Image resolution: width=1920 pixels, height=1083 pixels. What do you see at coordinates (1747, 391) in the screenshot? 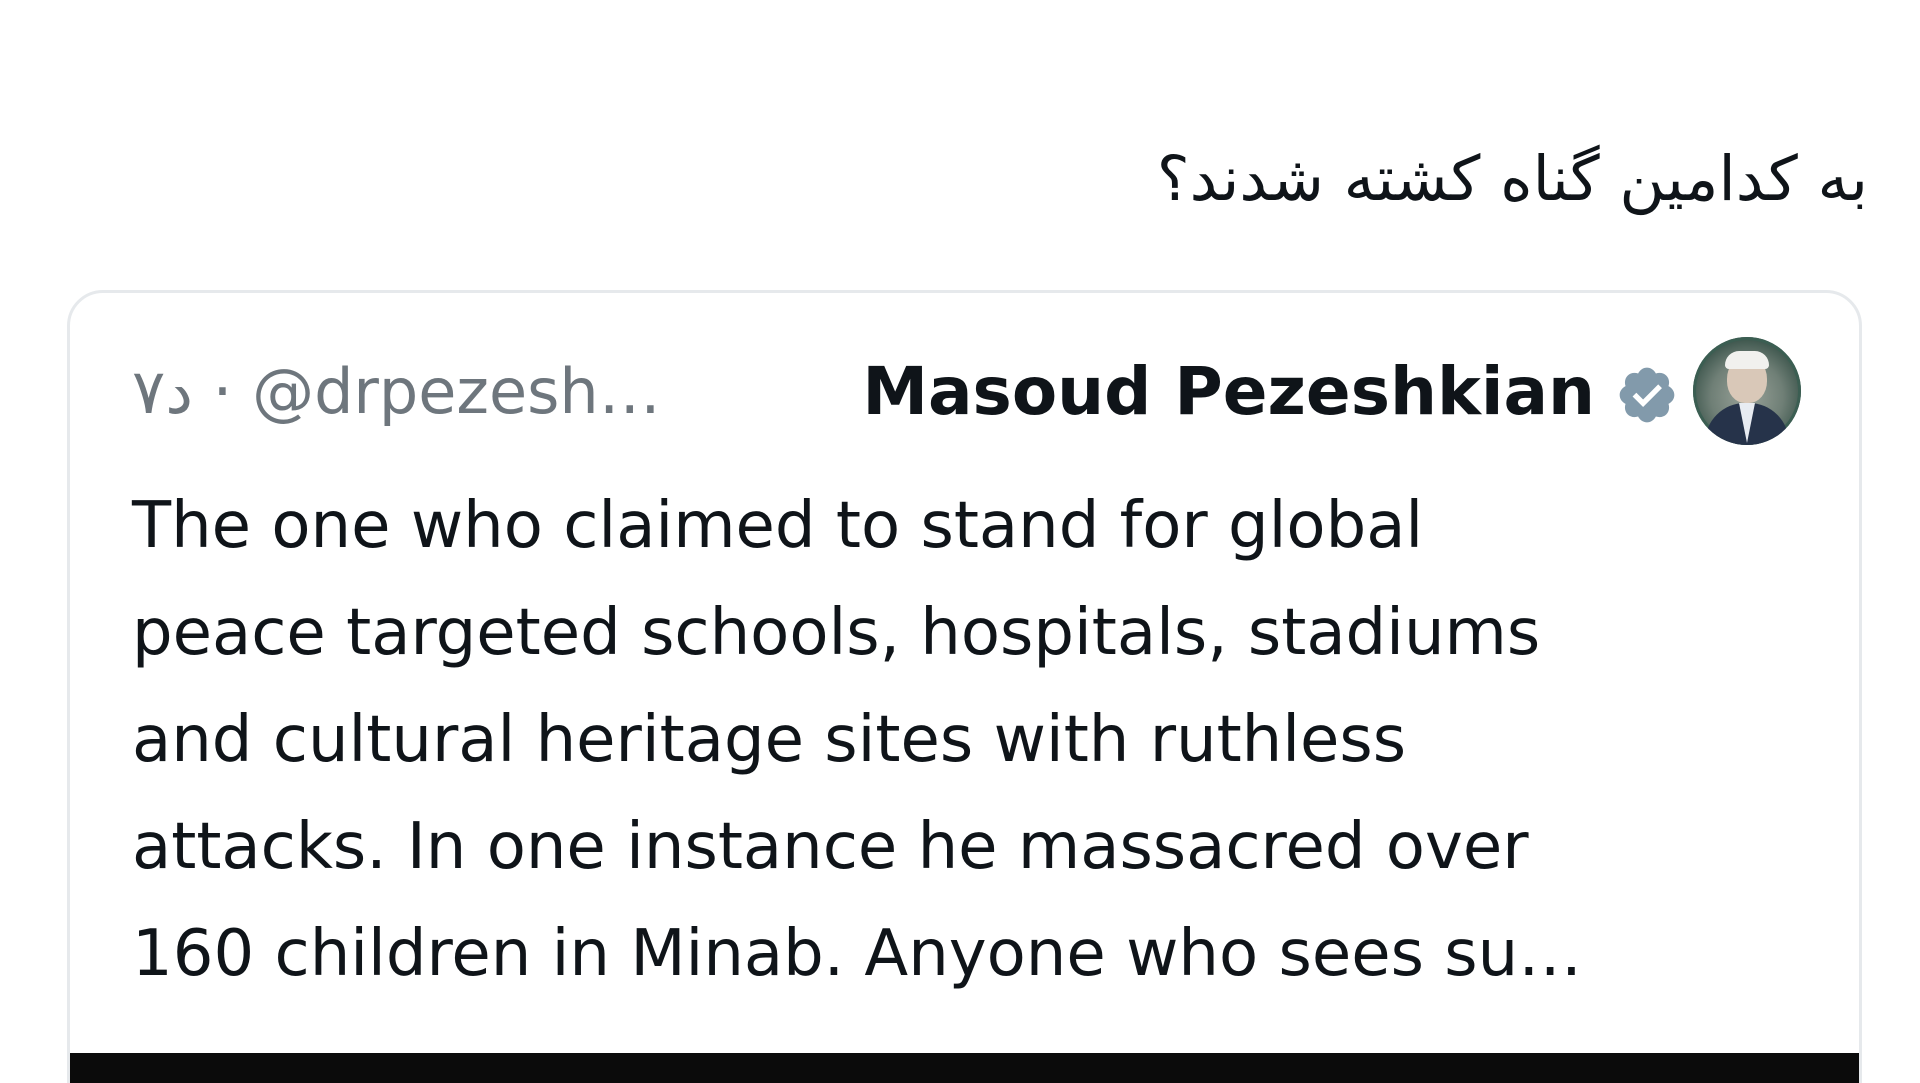
I see `avatar` at bounding box center [1747, 391].